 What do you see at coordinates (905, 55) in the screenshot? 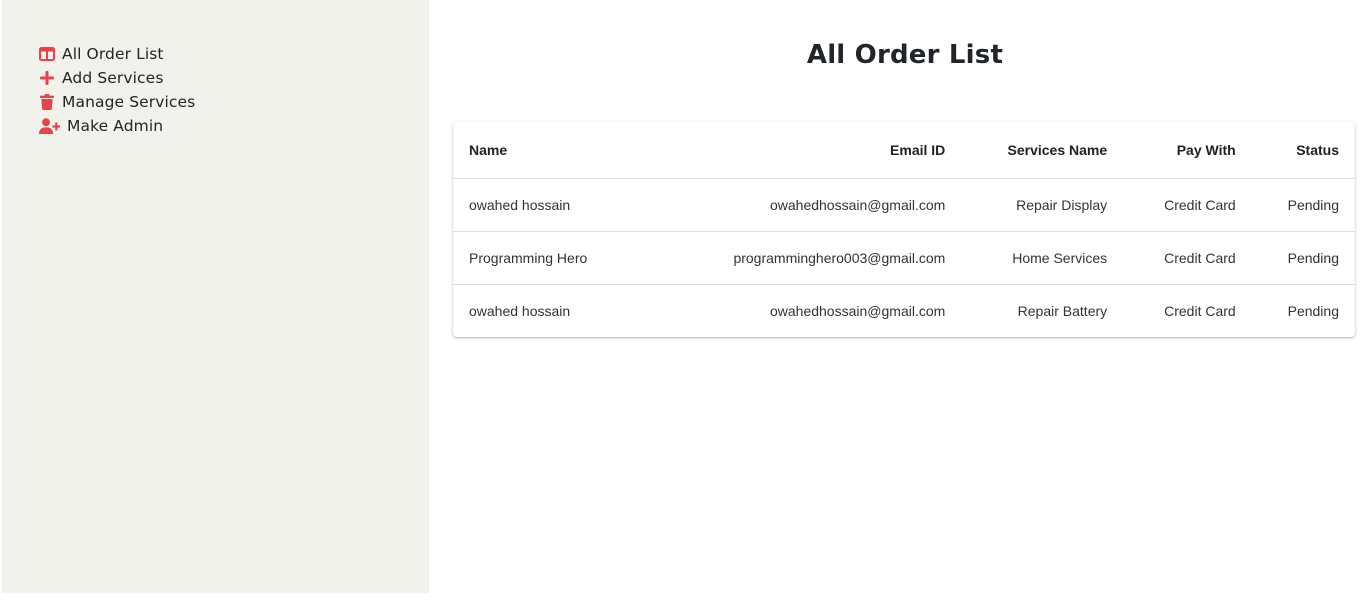
I see `page-title: All Order List` at bounding box center [905, 55].